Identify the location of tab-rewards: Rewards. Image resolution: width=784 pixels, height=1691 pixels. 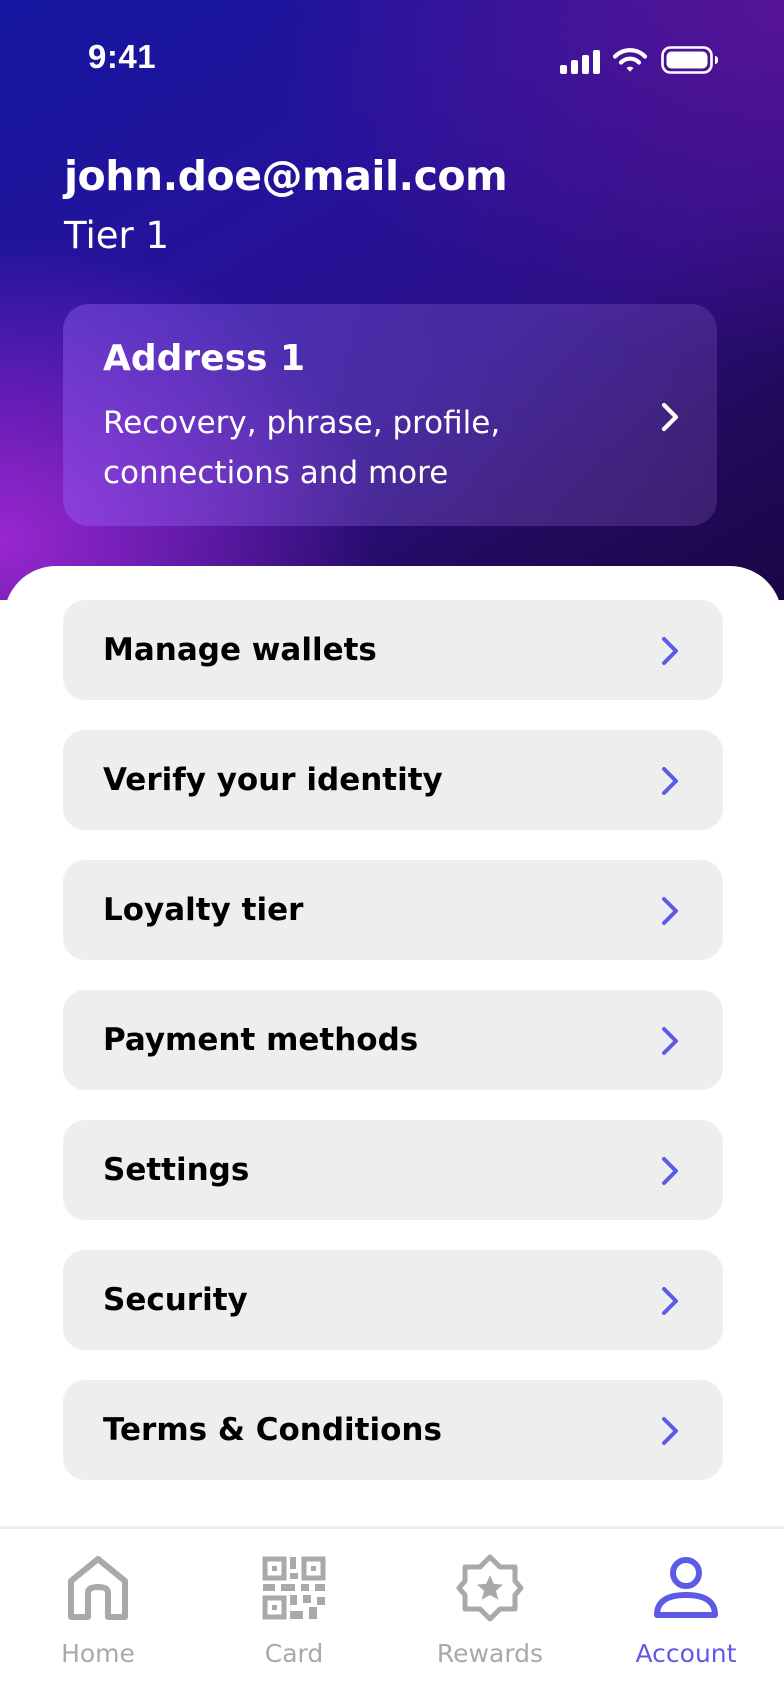
(490, 1610).